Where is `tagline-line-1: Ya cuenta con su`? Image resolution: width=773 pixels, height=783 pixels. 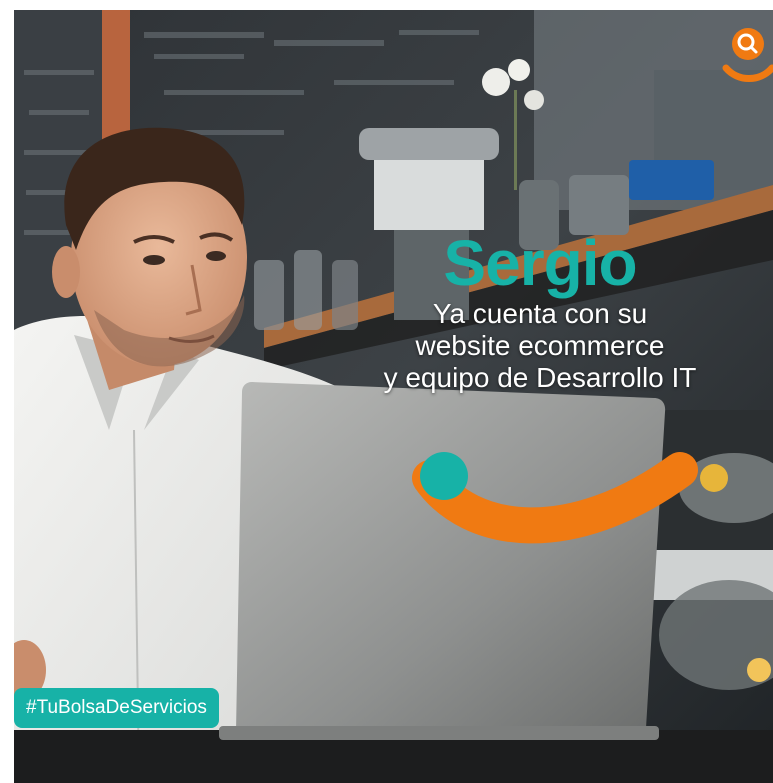
tagline-line-1: Ya cuenta con su is located at coordinates (540, 313).